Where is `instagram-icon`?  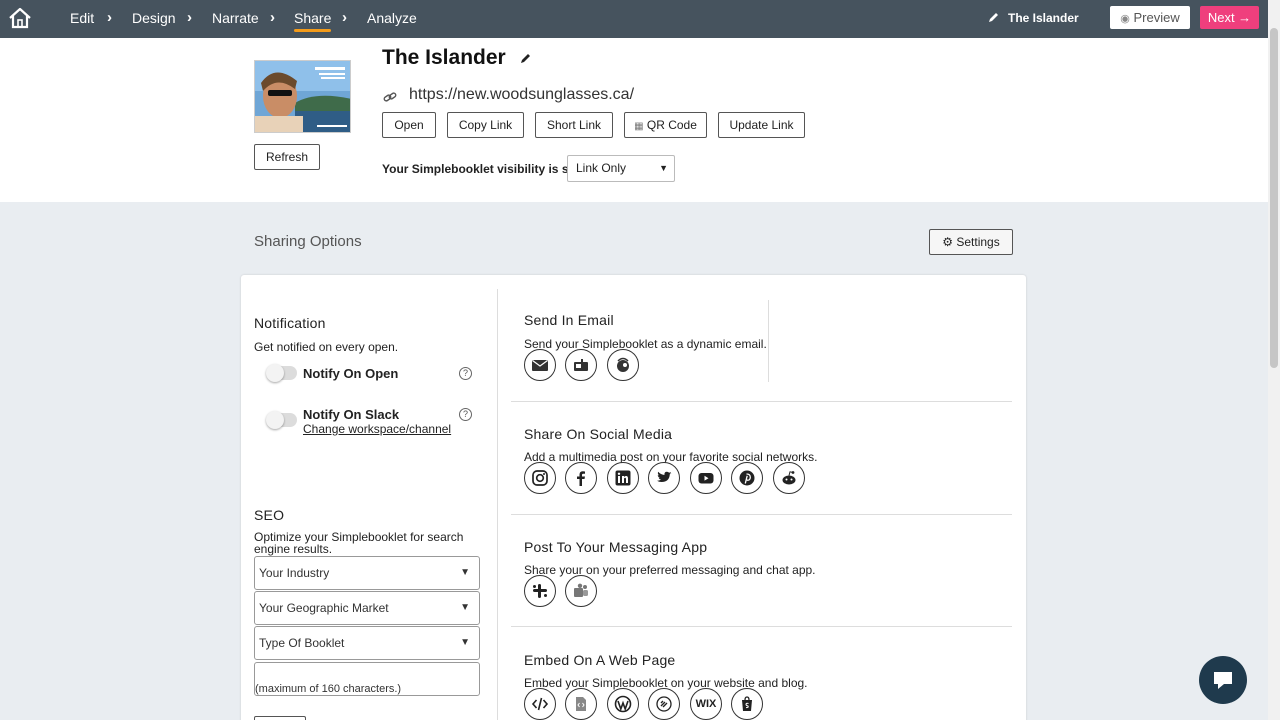 instagram-icon is located at coordinates (540, 478).